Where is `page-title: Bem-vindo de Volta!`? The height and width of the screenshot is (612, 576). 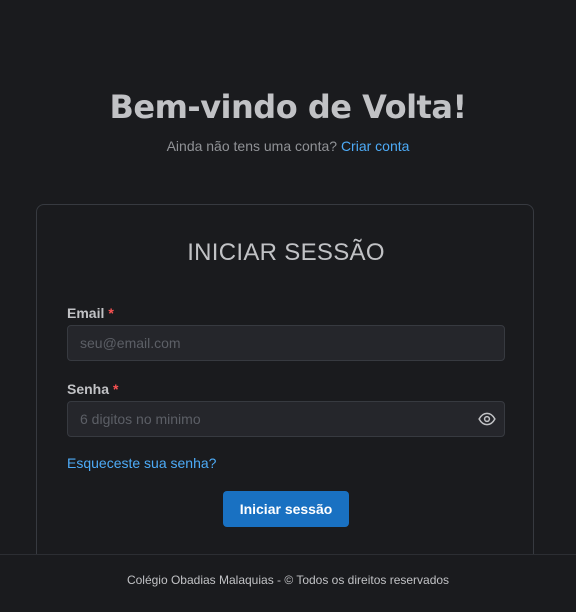
page-title: Bem-vindo de Volta! is located at coordinates (288, 107).